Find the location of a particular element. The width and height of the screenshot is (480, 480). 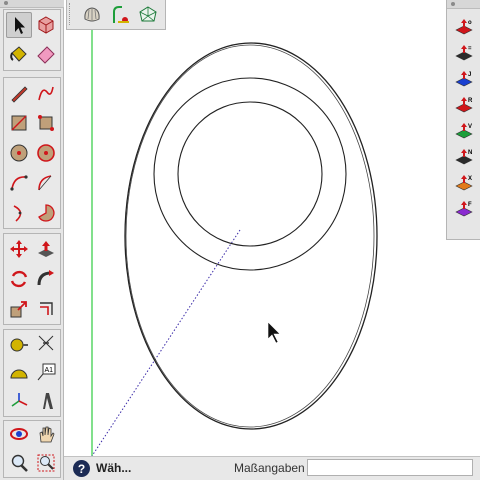

view-n-icon: N is located at coordinates (464, 157).